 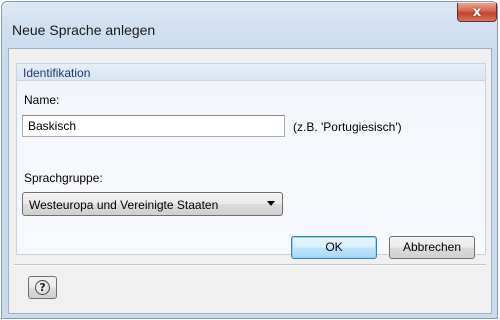 What do you see at coordinates (63, 178) in the screenshot?
I see `language-group-label: Sprachgruppe:` at bounding box center [63, 178].